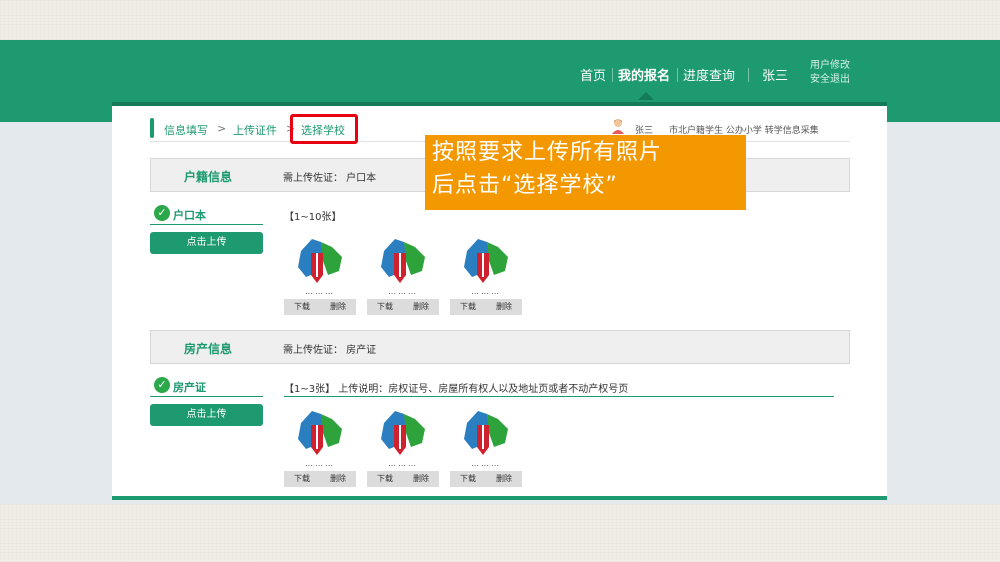 The image size is (1000, 562). Describe the element at coordinates (775, 76) in the screenshot. I see `nav-username: 张三` at that location.